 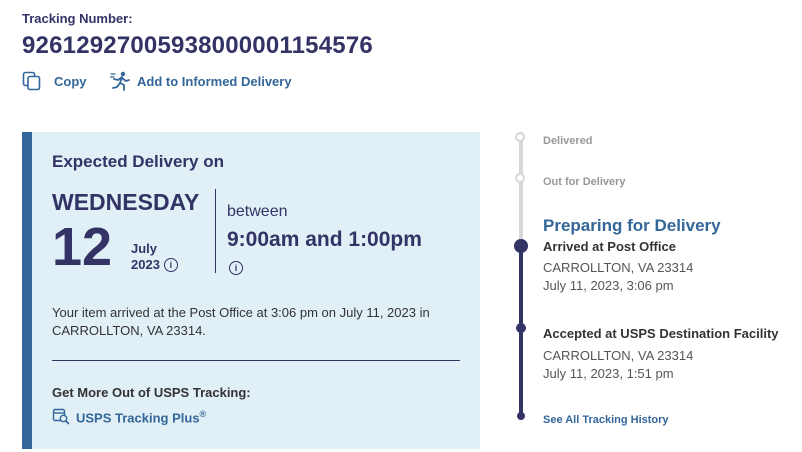 I want to click on timeline-dot-out-for-delivery, so click(x=520, y=178).